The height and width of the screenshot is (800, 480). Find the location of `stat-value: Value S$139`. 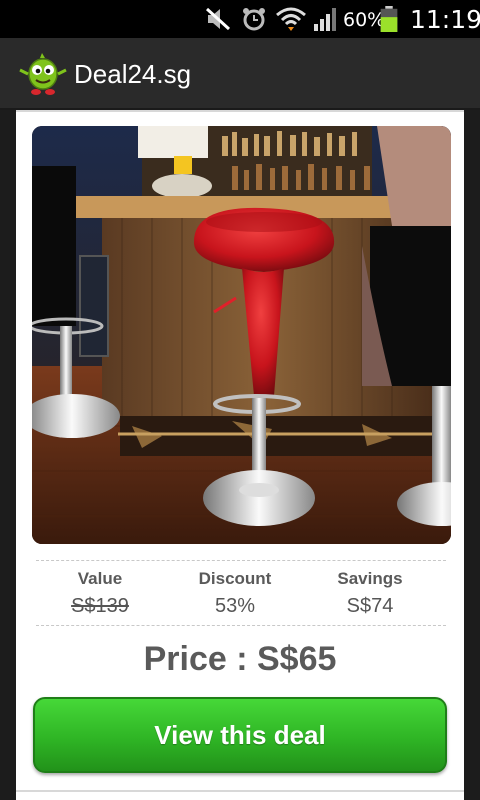

stat-value: Value S$139 is located at coordinates (100, 589).